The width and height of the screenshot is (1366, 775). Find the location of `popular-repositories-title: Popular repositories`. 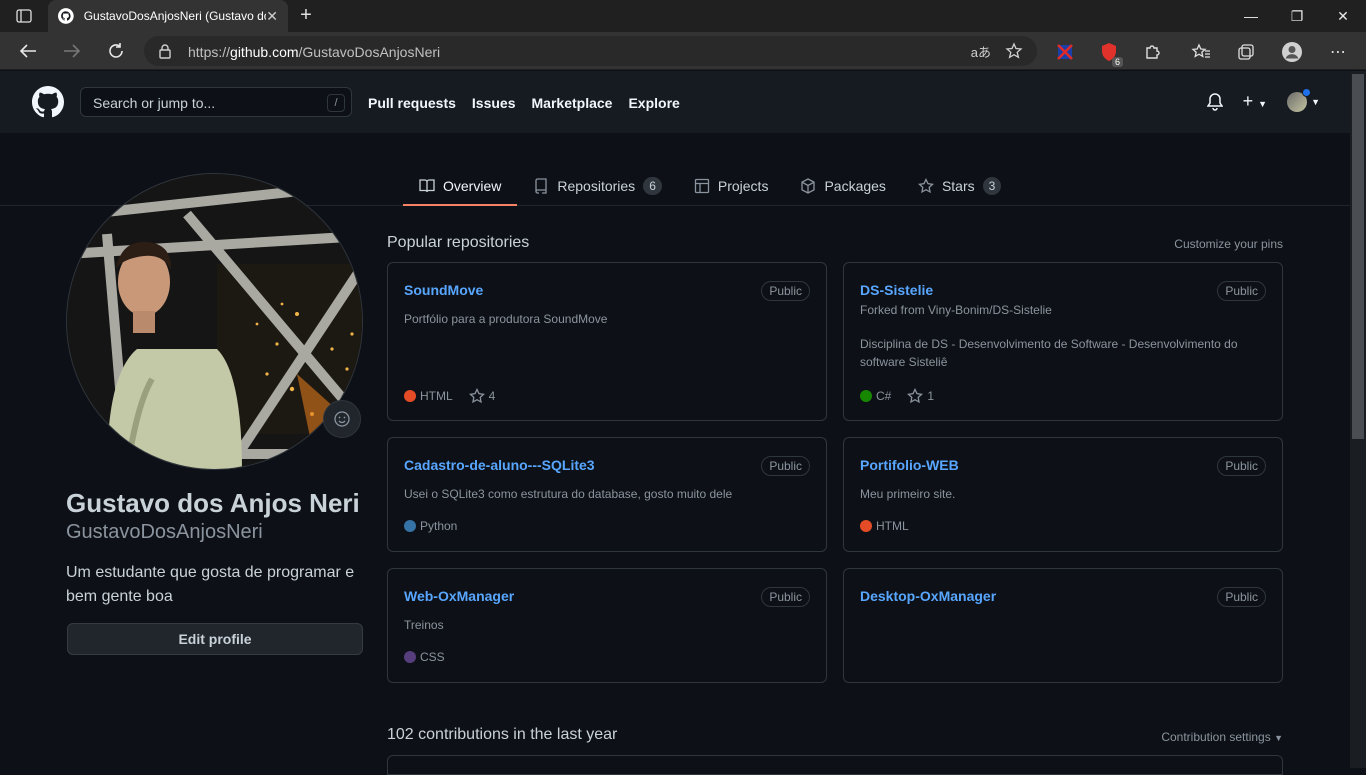

popular-repositories-title: Popular repositories is located at coordinates (458, 242).